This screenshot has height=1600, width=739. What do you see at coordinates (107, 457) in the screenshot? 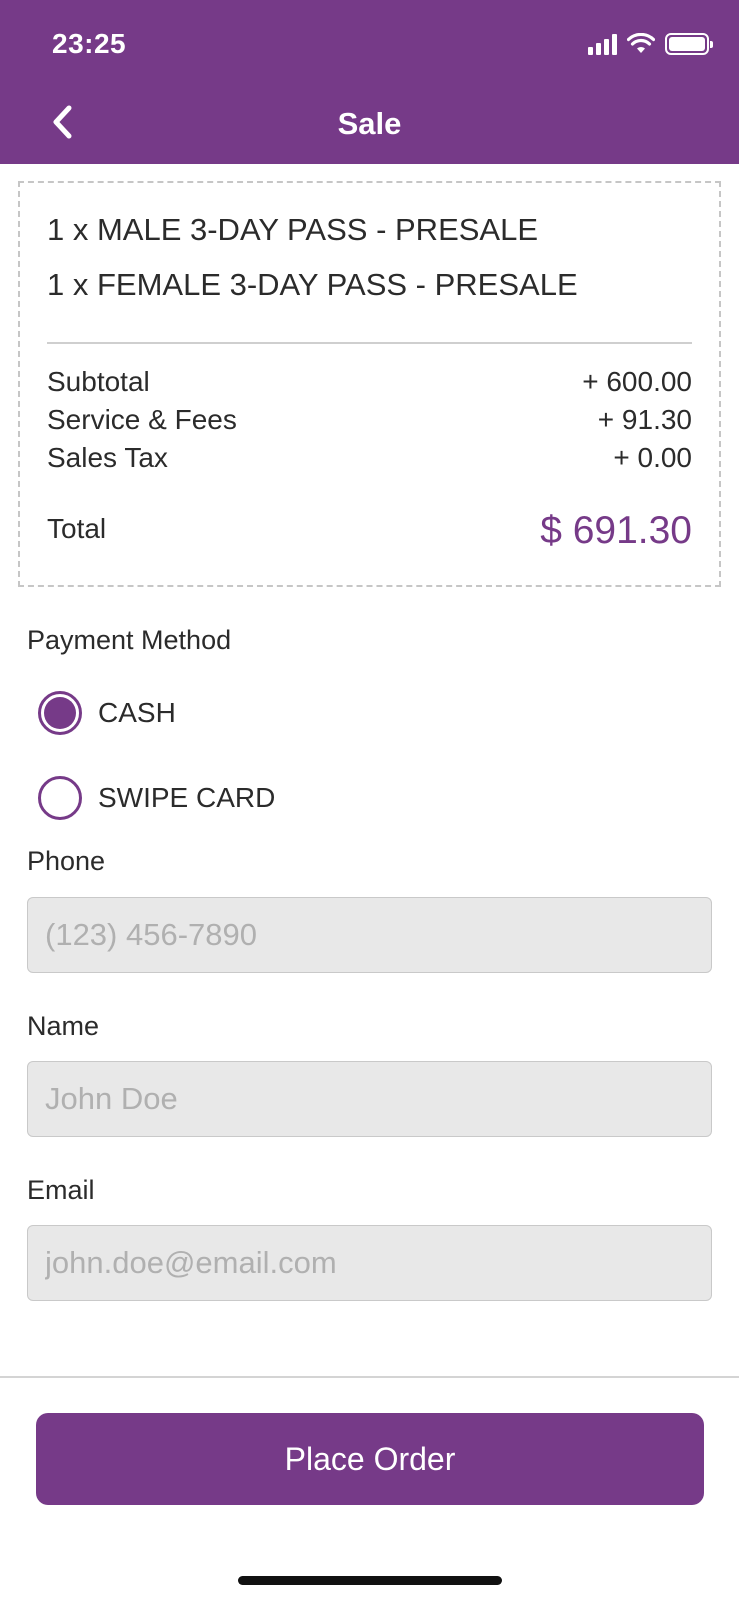
I see `tax-label: Sales Tax` at bounding box center [107, 457].